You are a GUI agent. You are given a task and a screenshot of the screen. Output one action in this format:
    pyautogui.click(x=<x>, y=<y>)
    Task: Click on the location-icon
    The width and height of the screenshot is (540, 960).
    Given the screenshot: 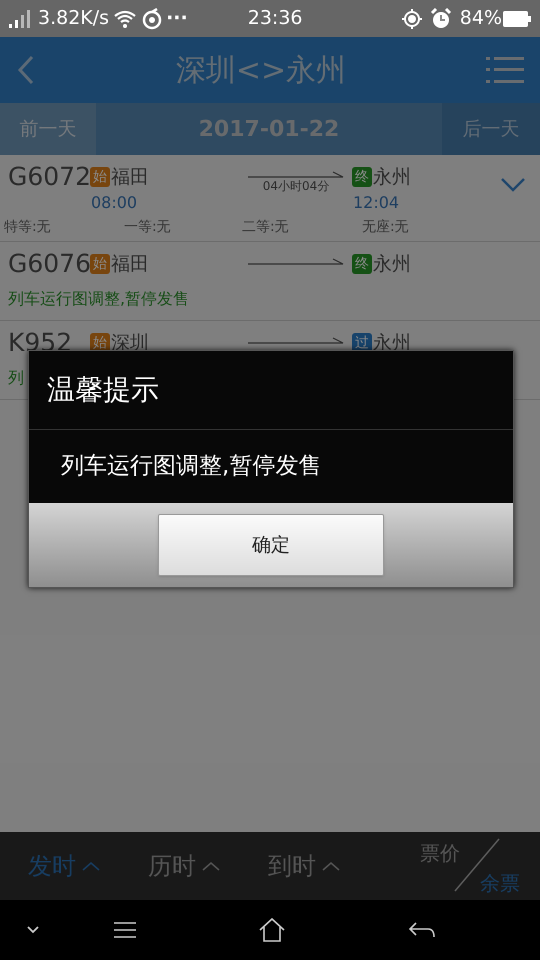 What is the action you would take?
    pyautogui.click(x=412, y=18)
    